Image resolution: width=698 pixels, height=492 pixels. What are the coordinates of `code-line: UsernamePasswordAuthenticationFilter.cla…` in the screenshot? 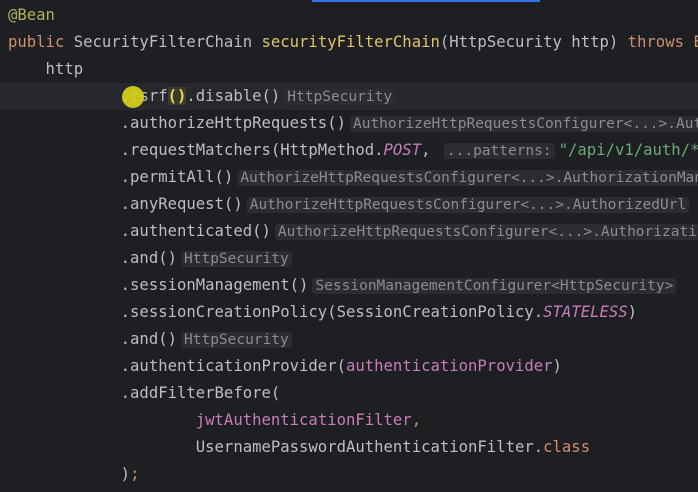 It's located at (349, 447).